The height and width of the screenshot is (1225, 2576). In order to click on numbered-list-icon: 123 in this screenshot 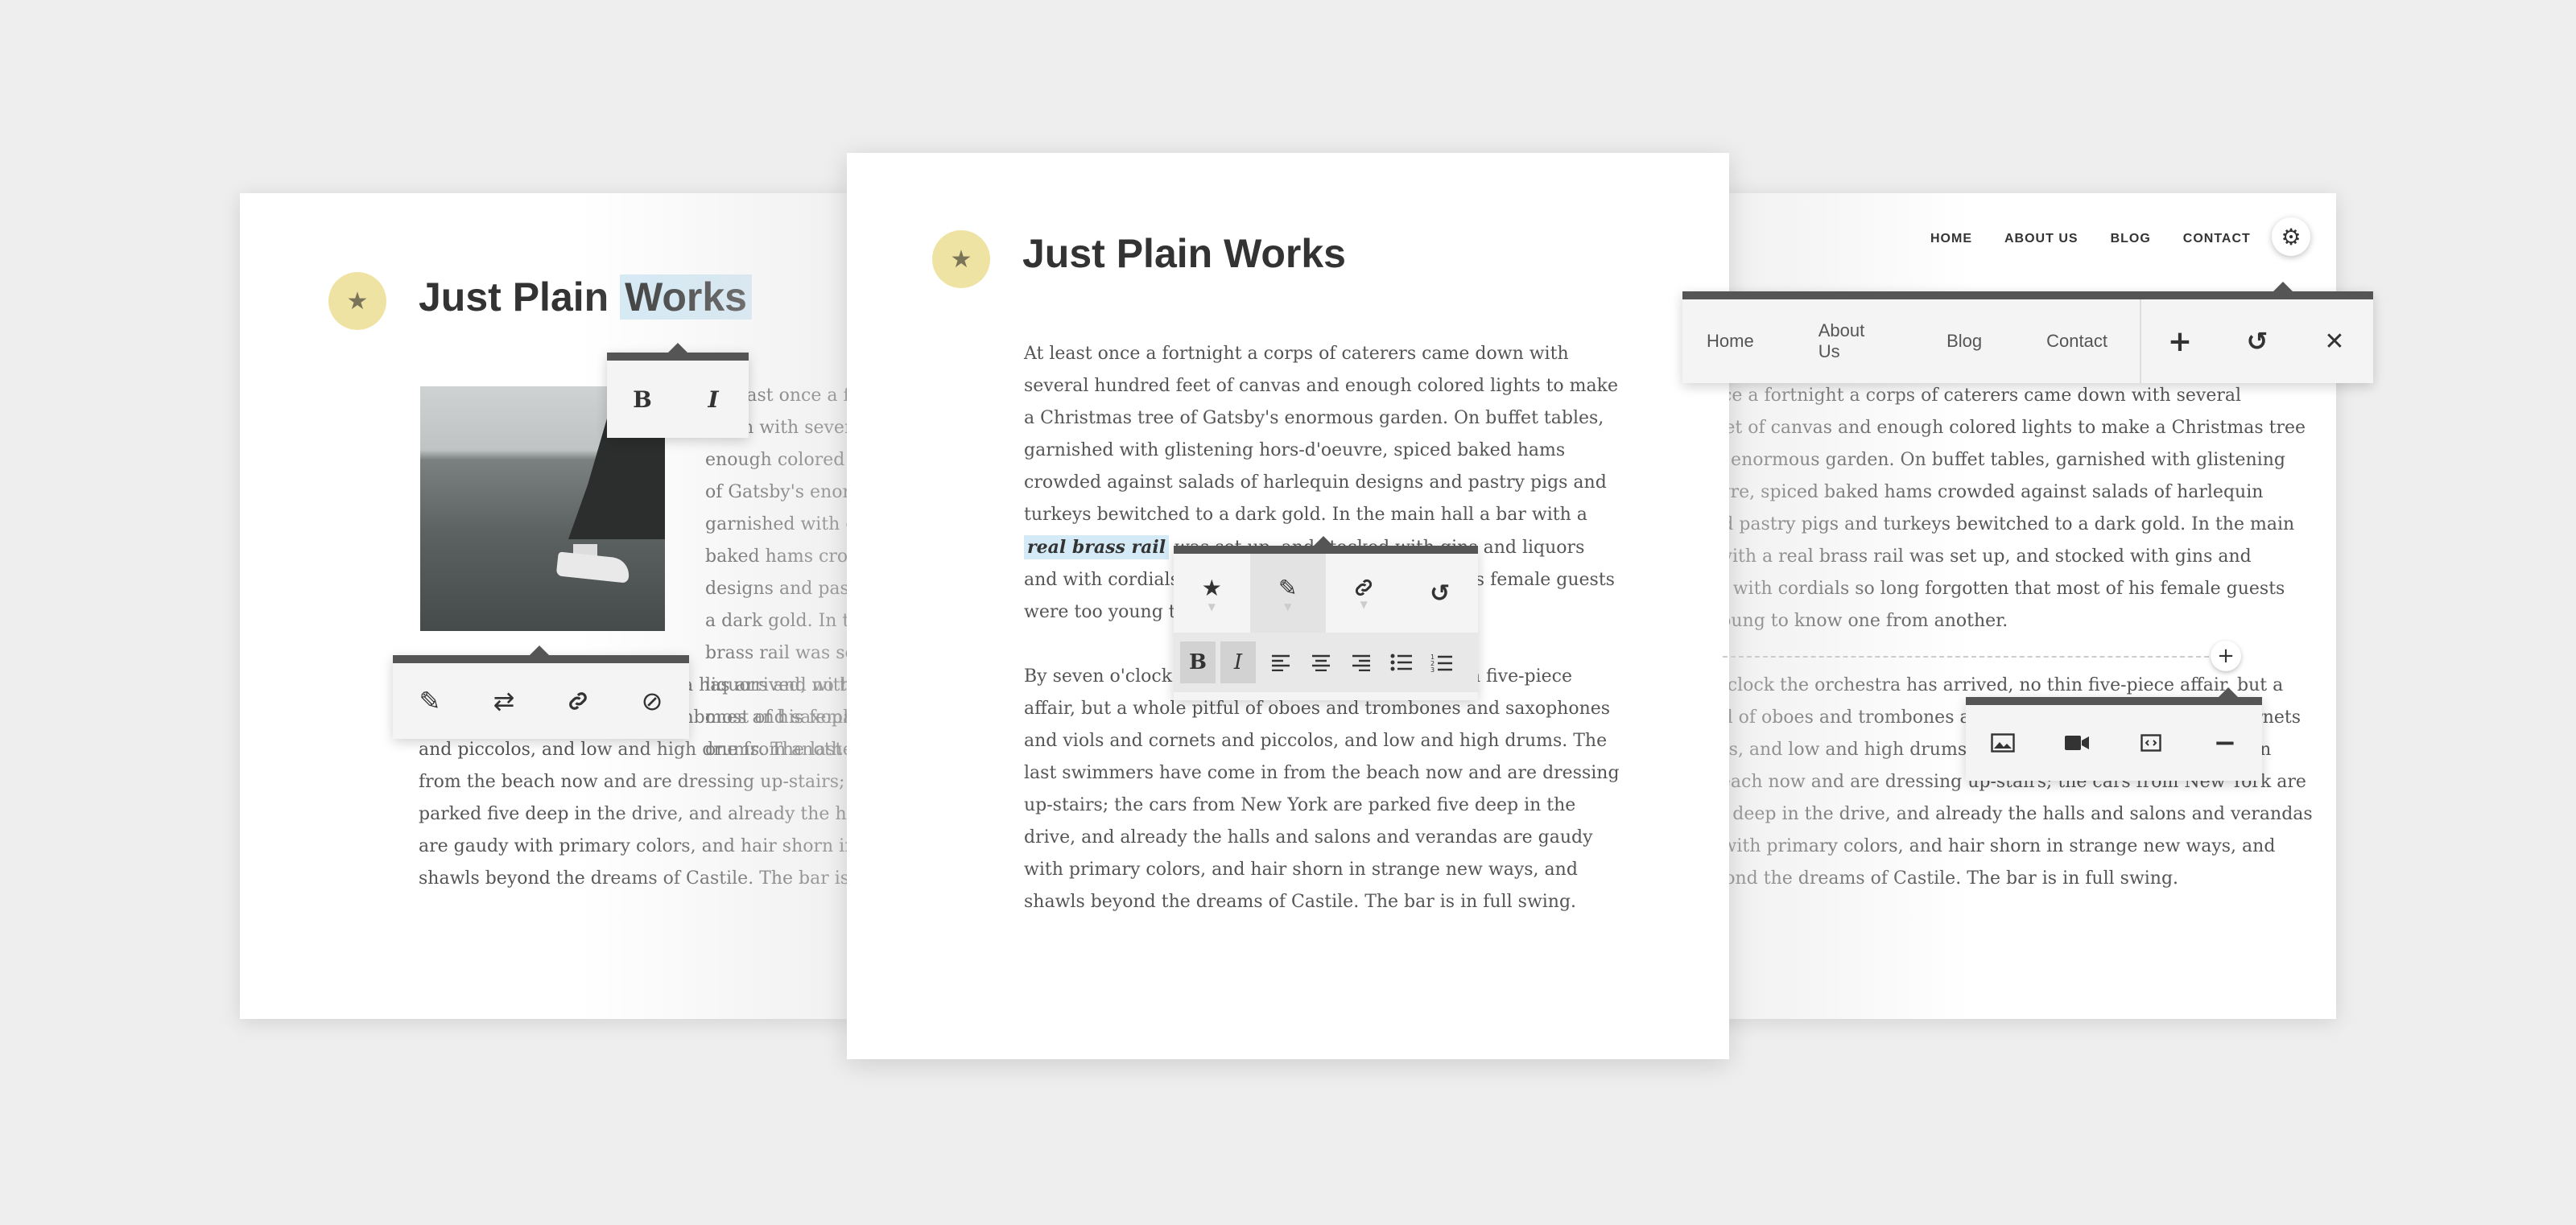, I will do `click(1442, 662)`.